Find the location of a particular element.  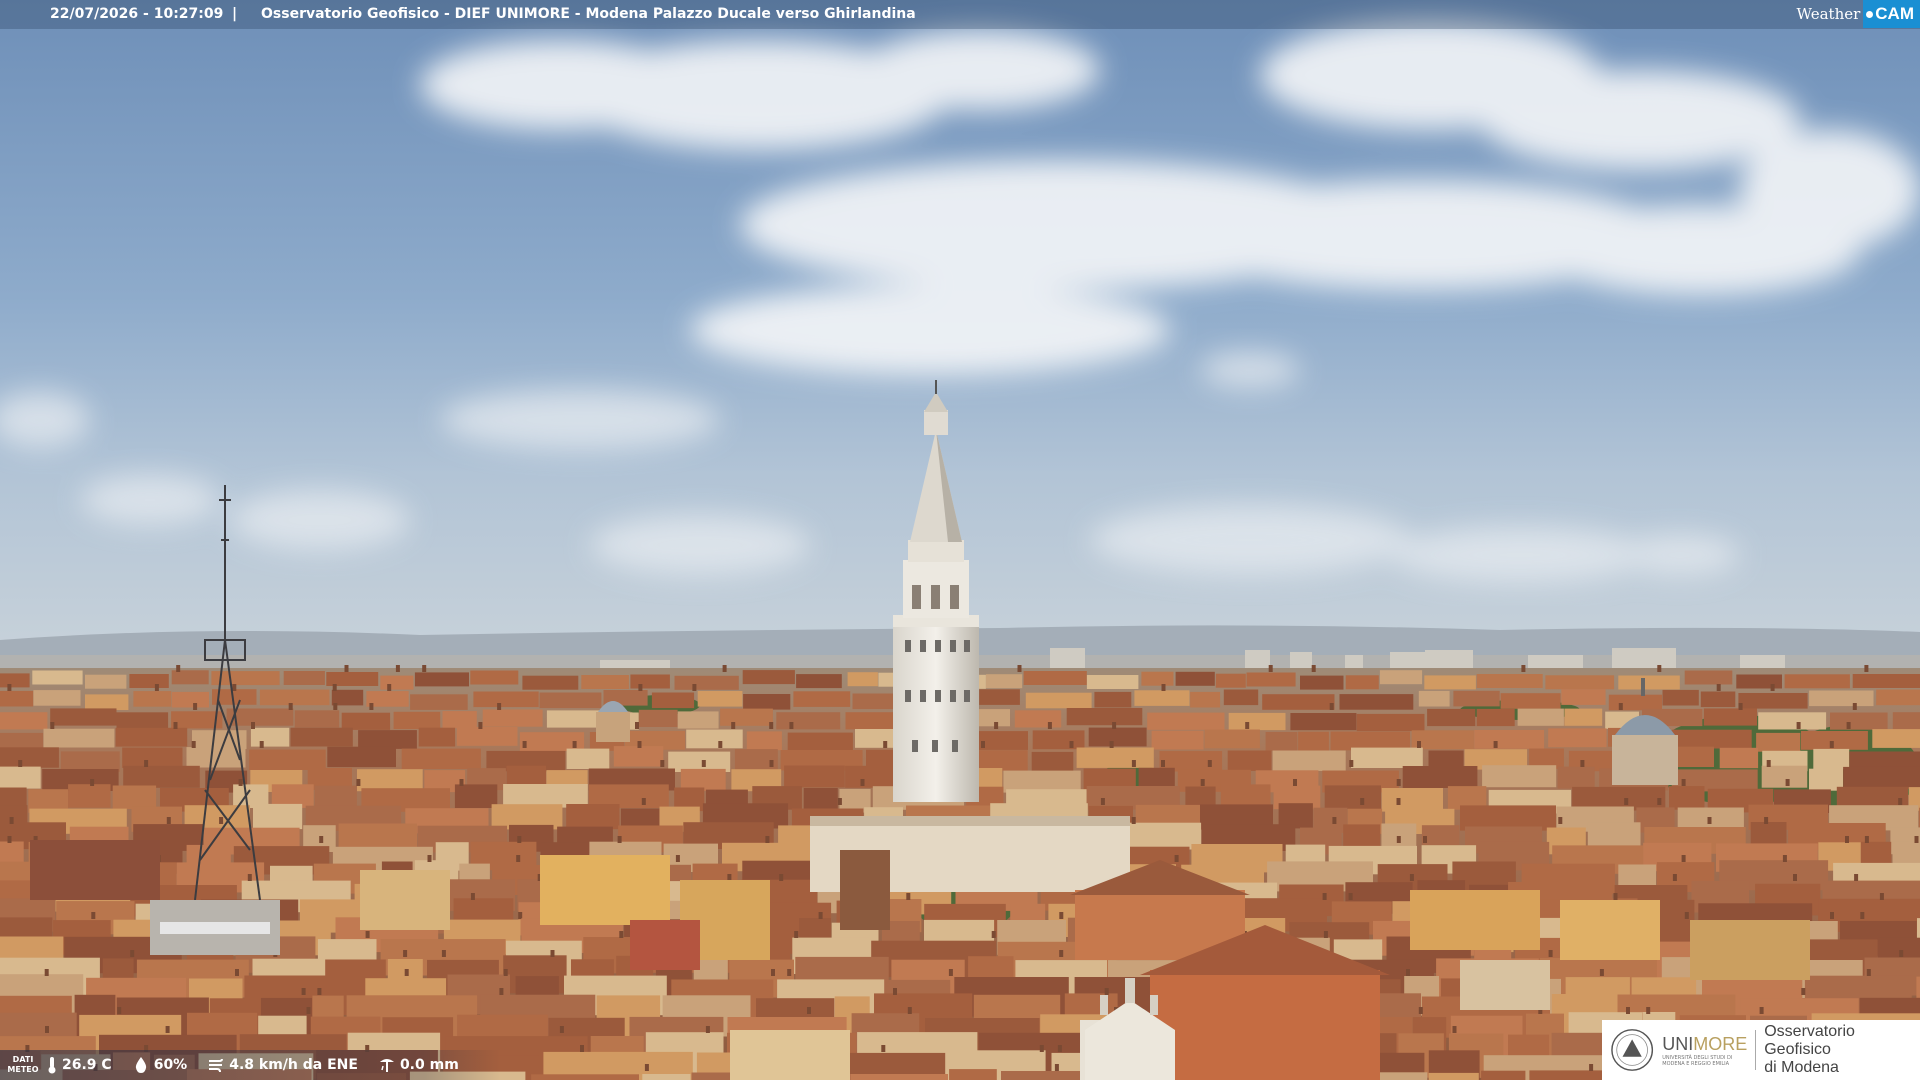

weather-data-label: DATI METEO is located at coordinates (23, 1064).